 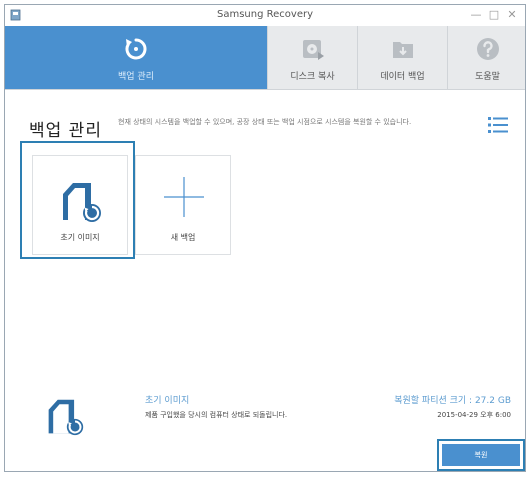 I want to click on tab-label: 데이터 백업, so click(x=402, y=77).